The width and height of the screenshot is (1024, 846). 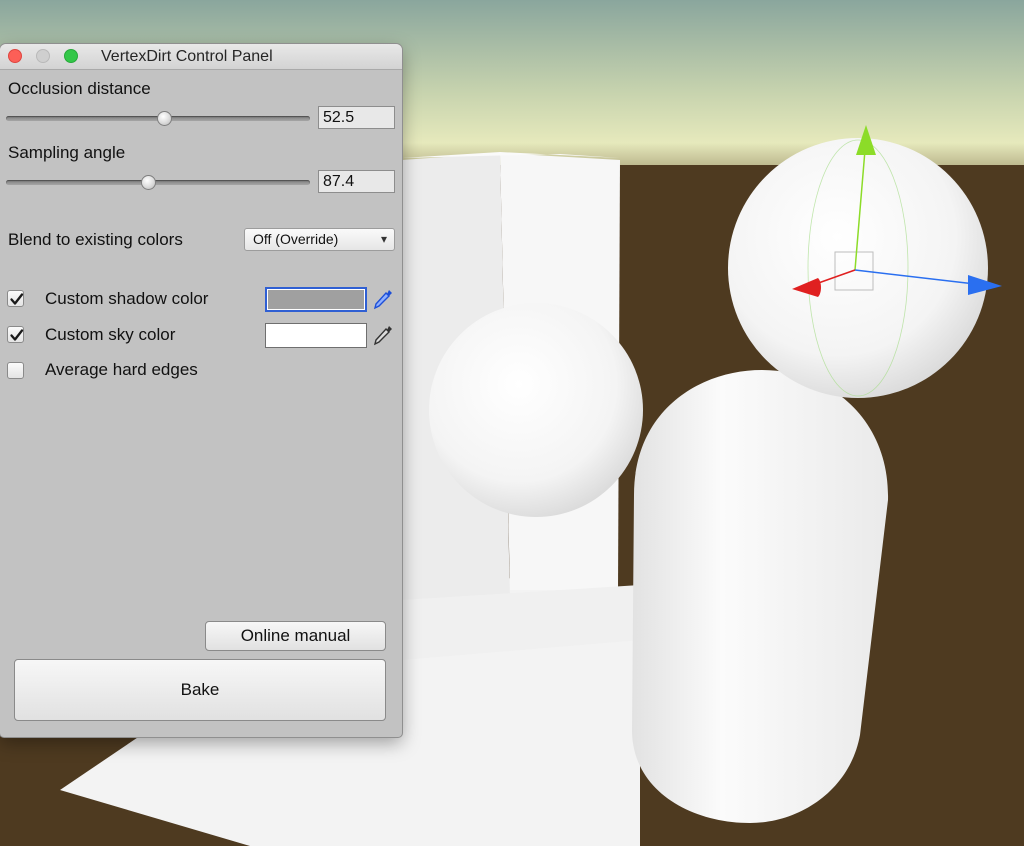 I want to click on small-sphere, so click(x=536, y=410).